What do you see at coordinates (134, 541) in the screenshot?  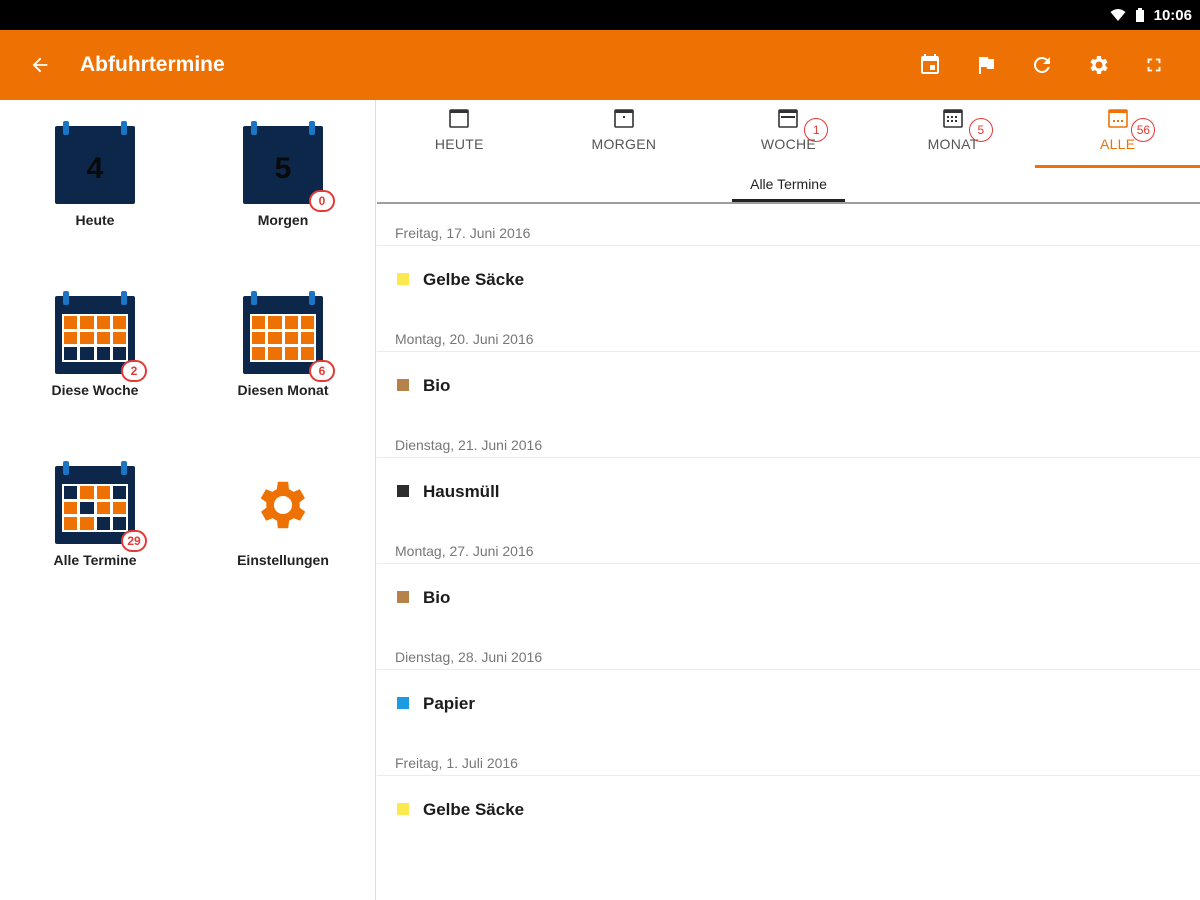 I see `tile-alle-badge: 29` at bounding box center [134, 541].